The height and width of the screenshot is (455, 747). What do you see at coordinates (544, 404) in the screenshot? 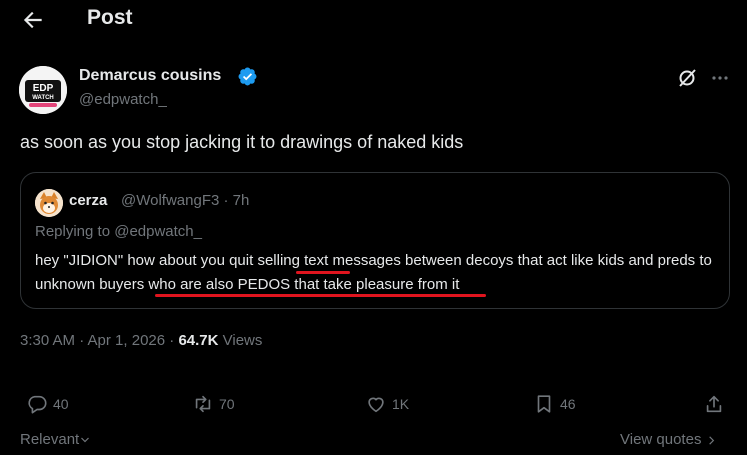
I see `bookmark-icon` at bounding box center [544, 404].